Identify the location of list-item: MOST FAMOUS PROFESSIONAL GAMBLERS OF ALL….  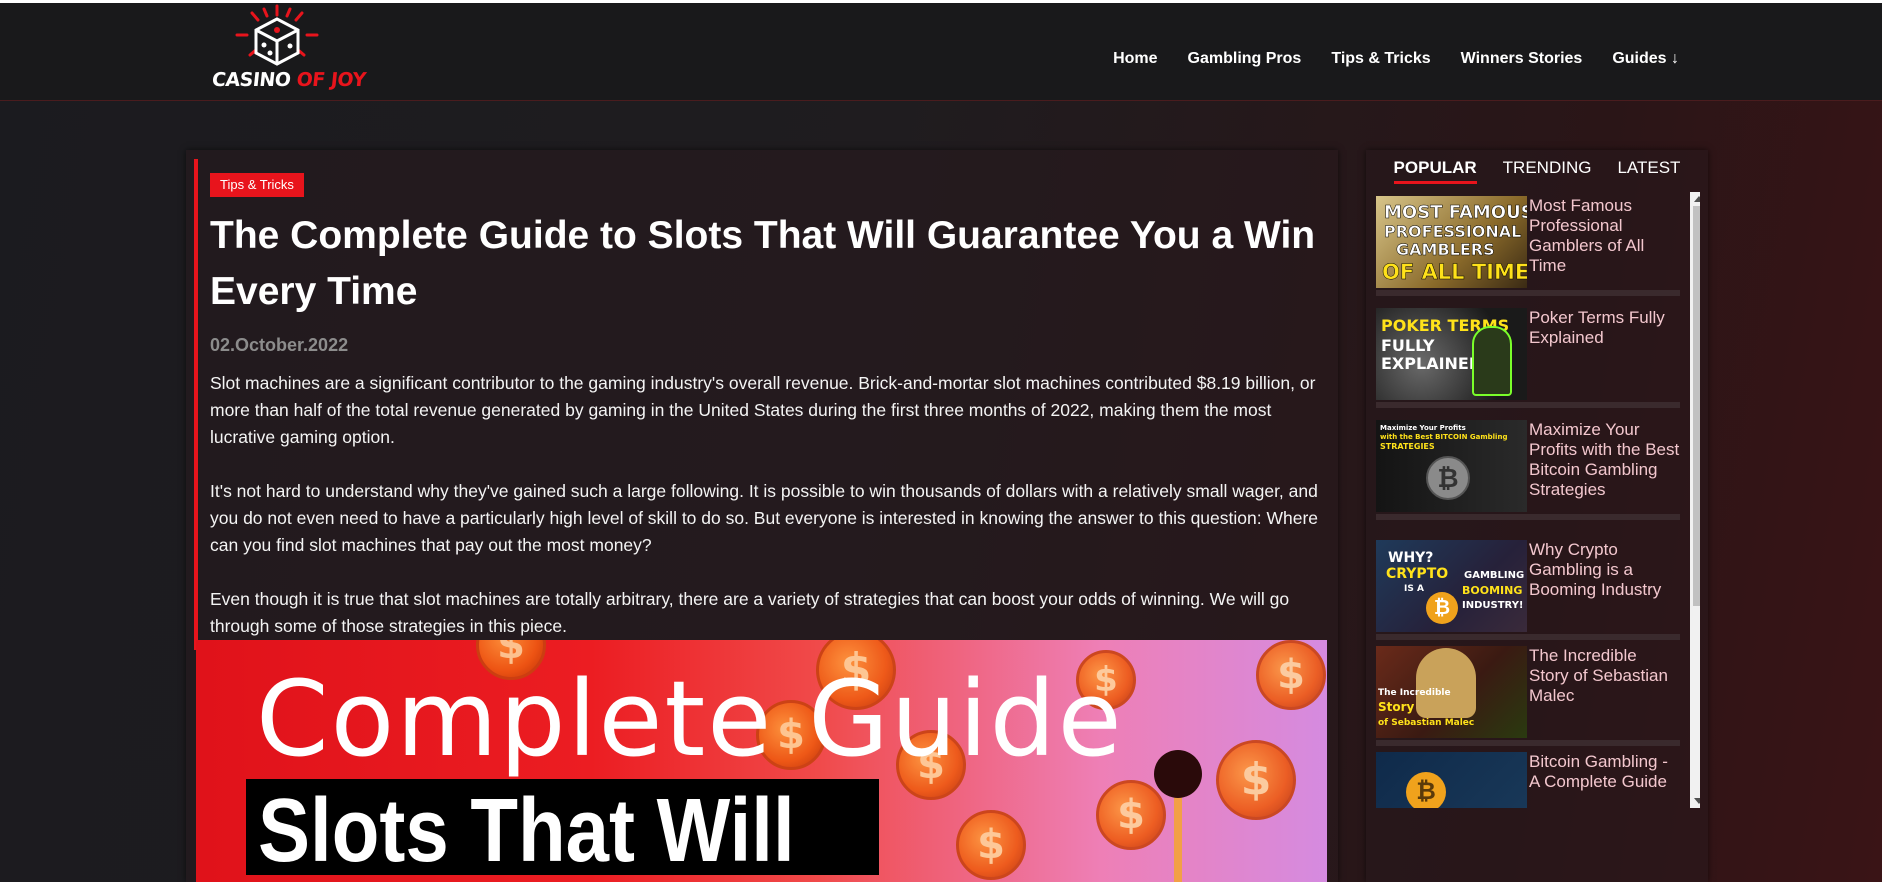
(1528, 244).